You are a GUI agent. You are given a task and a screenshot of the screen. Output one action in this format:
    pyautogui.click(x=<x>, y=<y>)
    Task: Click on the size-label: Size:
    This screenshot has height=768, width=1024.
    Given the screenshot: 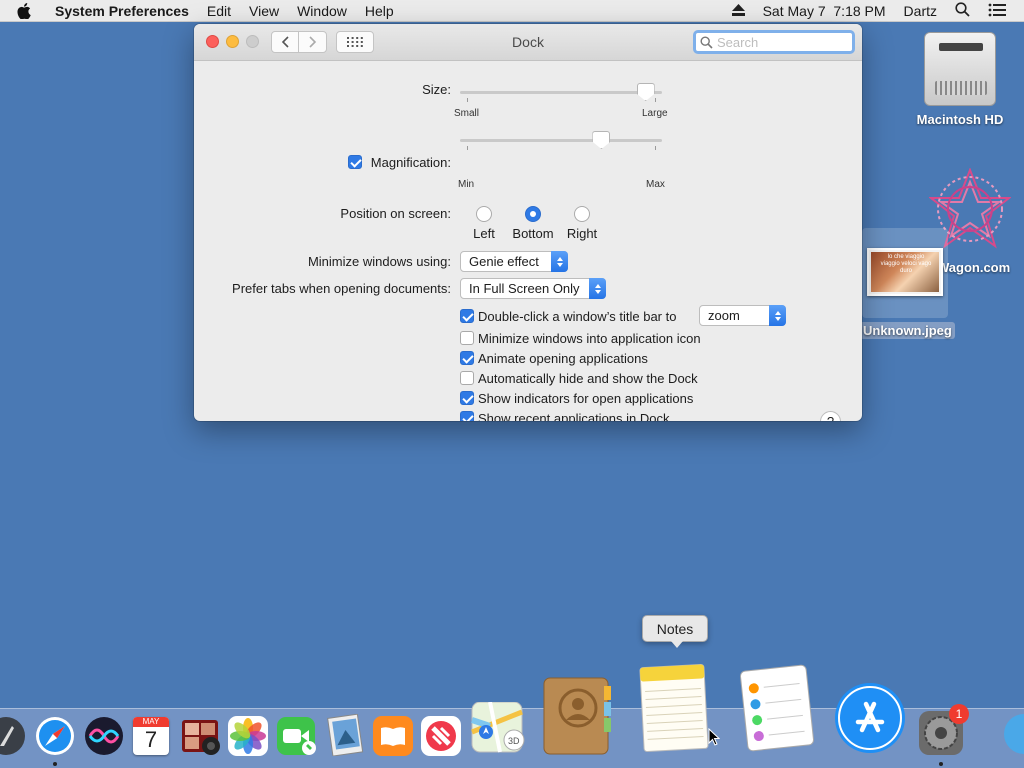 What is the action you would take?
    pyautogui.click(x=436, y=89)
    